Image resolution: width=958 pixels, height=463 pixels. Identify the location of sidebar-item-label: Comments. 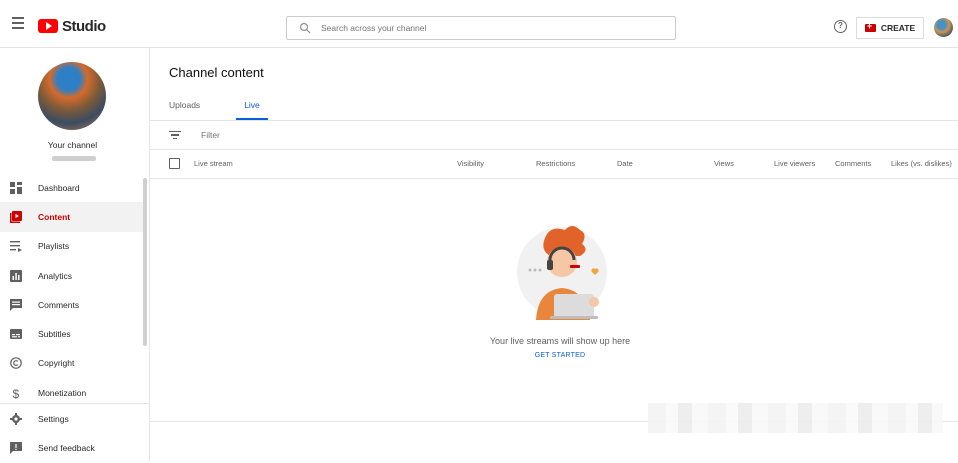
(59, 304).